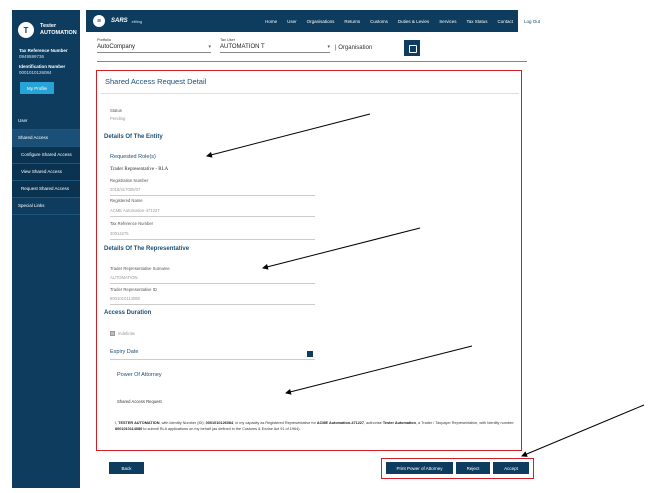 Image resolution: width=654 pixels, height=493 pixels. Describe the element at coordinates (419, 468) in the screenshot. I see `print-power-of-attorney-button: Print Power of Attorney` at that location.